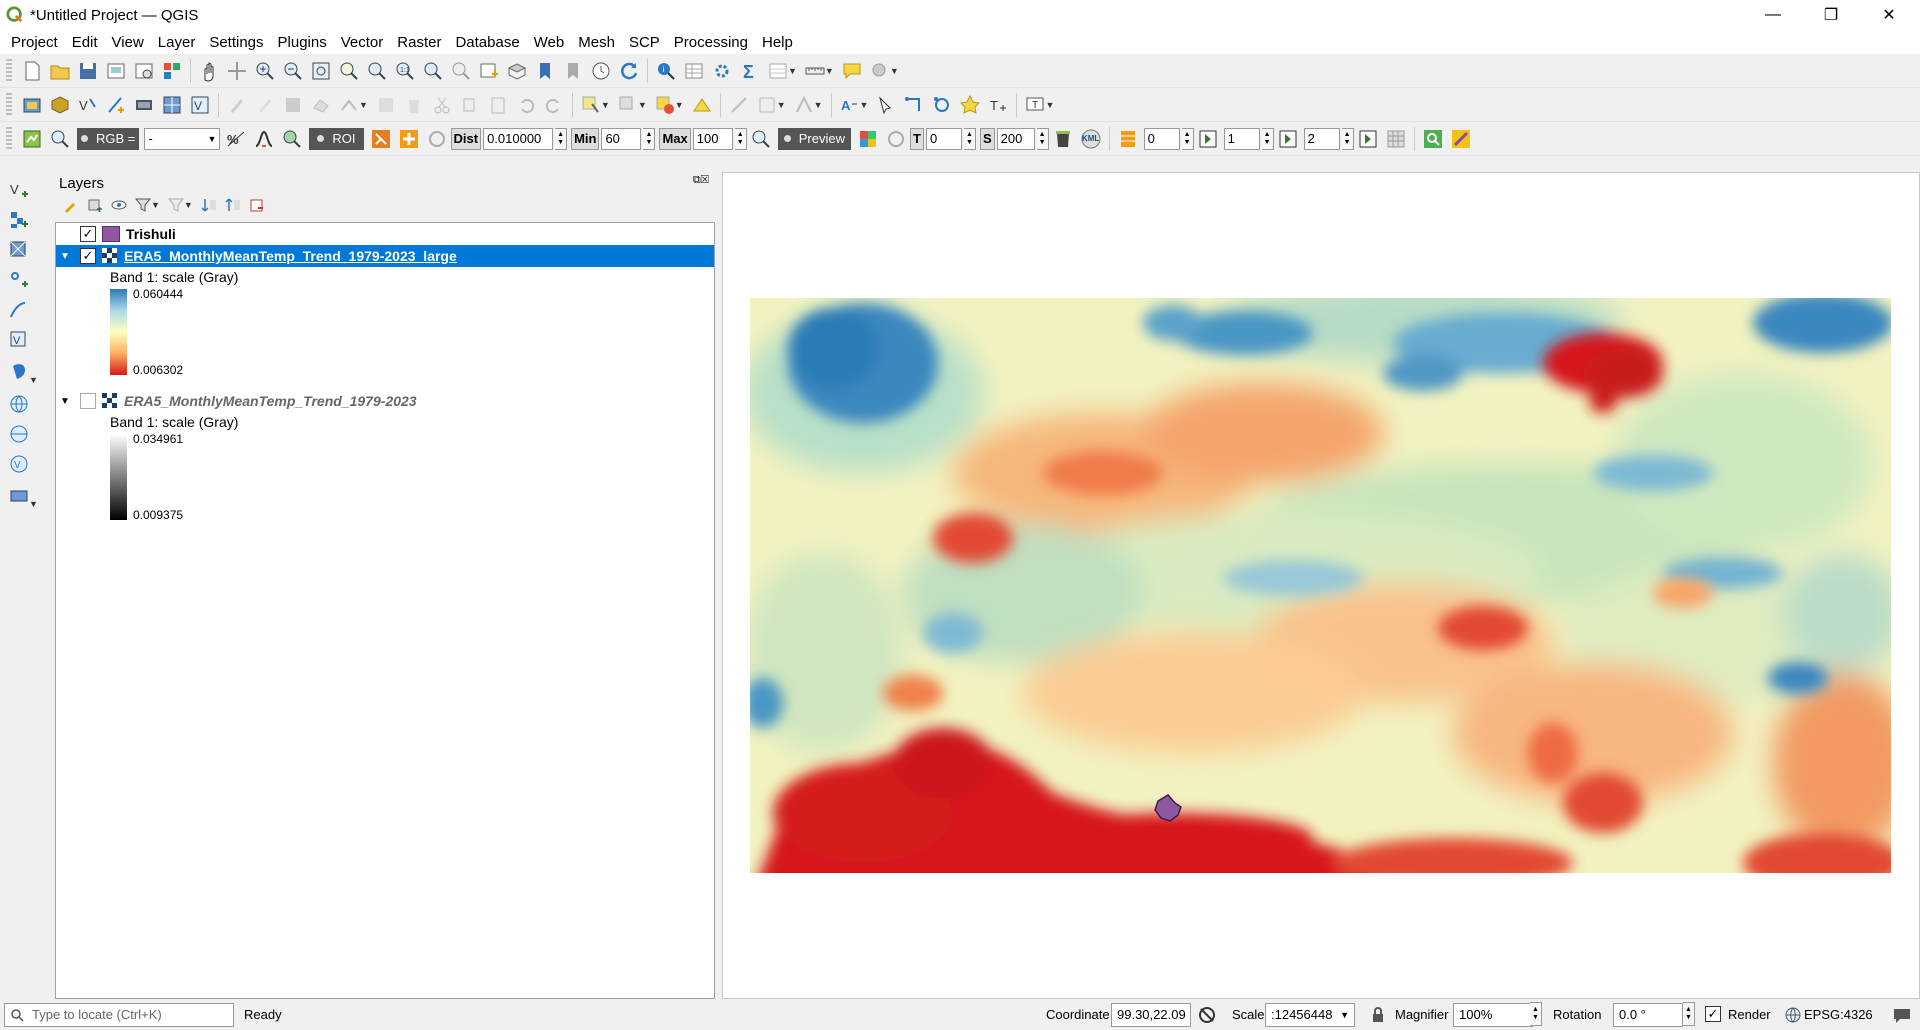 Image resolution: width=1920 pixels, height=1030 pixels. What do you see at coordinates (265, 105) in the screenshot?
I see `toggle-editing-icon` at bounding box center [265, 105].